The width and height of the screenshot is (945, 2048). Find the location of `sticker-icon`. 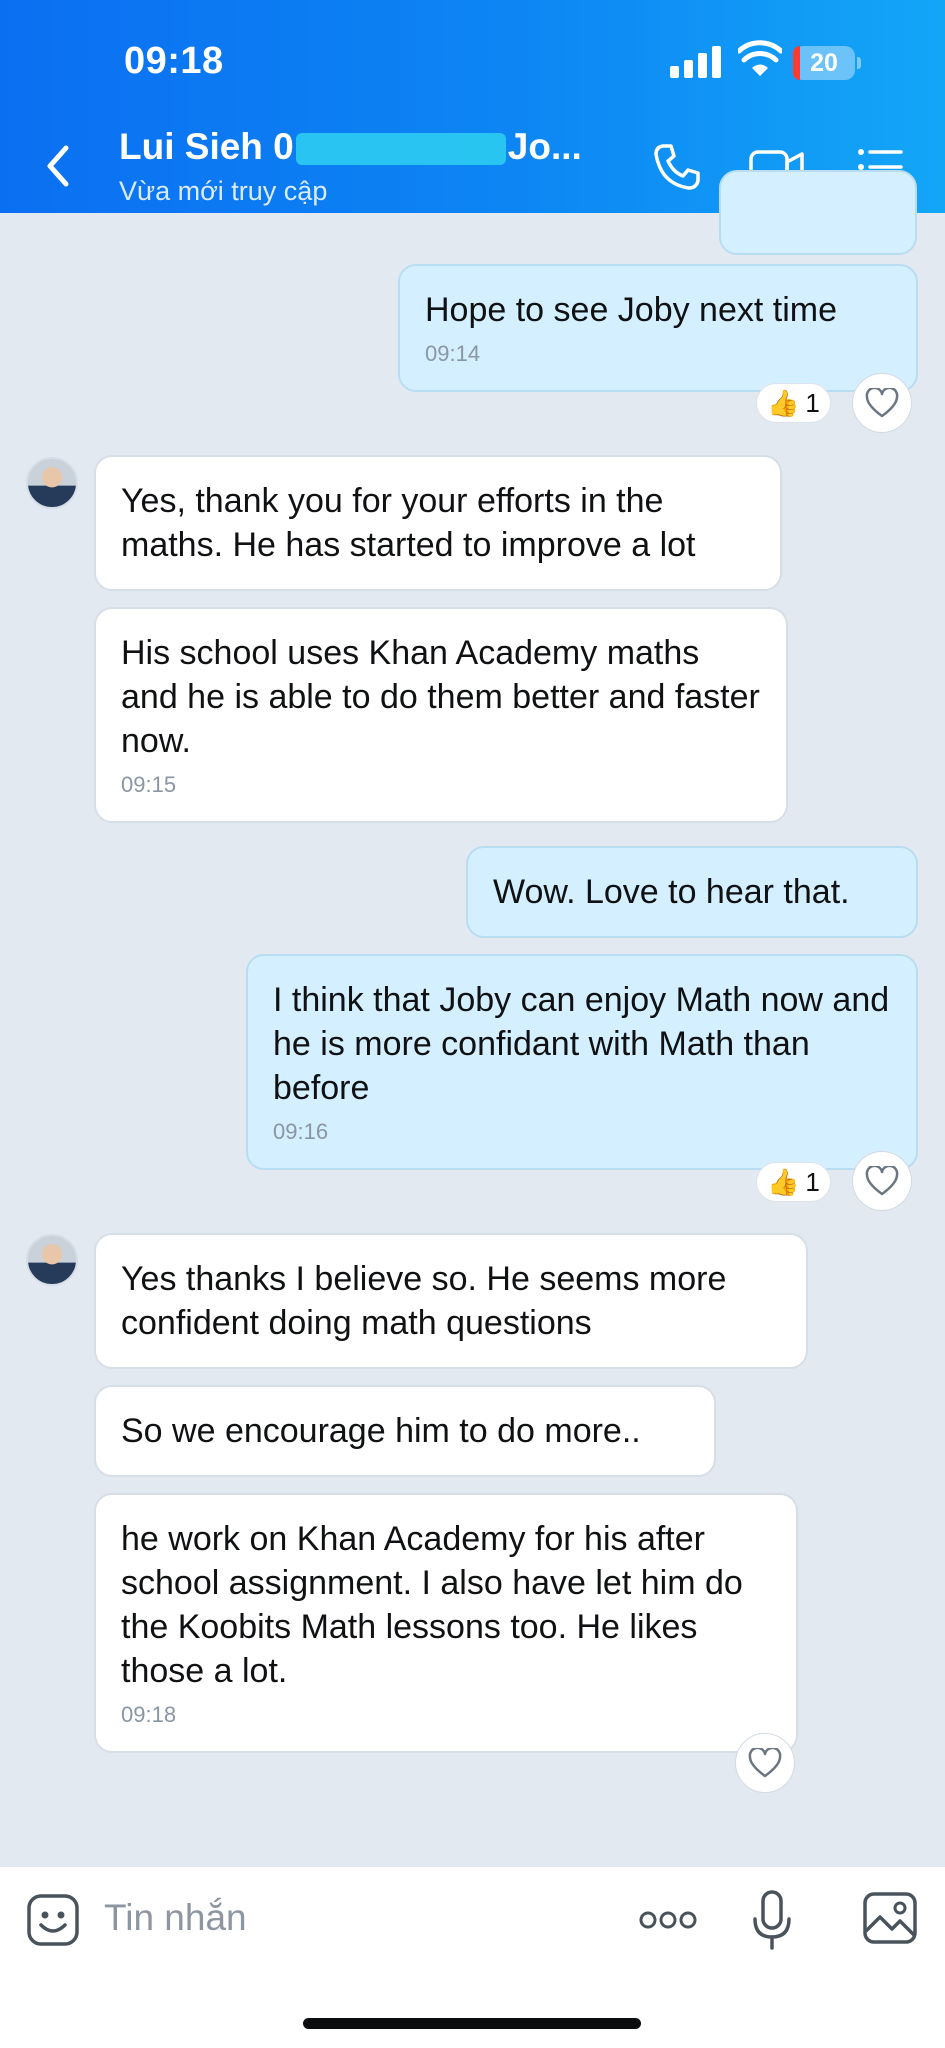

sticker-icon is located at coordinates (53, 1920).